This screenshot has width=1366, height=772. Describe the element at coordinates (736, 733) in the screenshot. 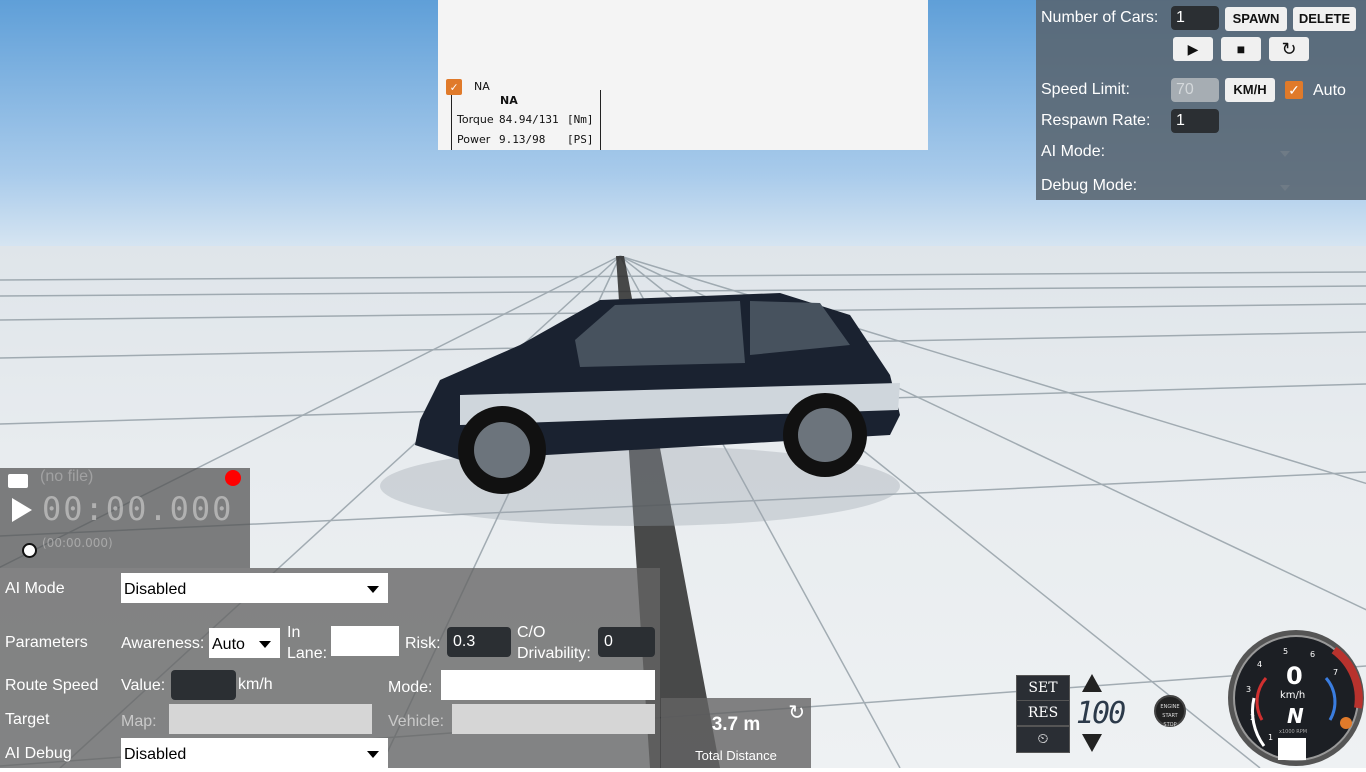

I see `total-distance-widget: 3.7 m Total Distance ↻` at that location.